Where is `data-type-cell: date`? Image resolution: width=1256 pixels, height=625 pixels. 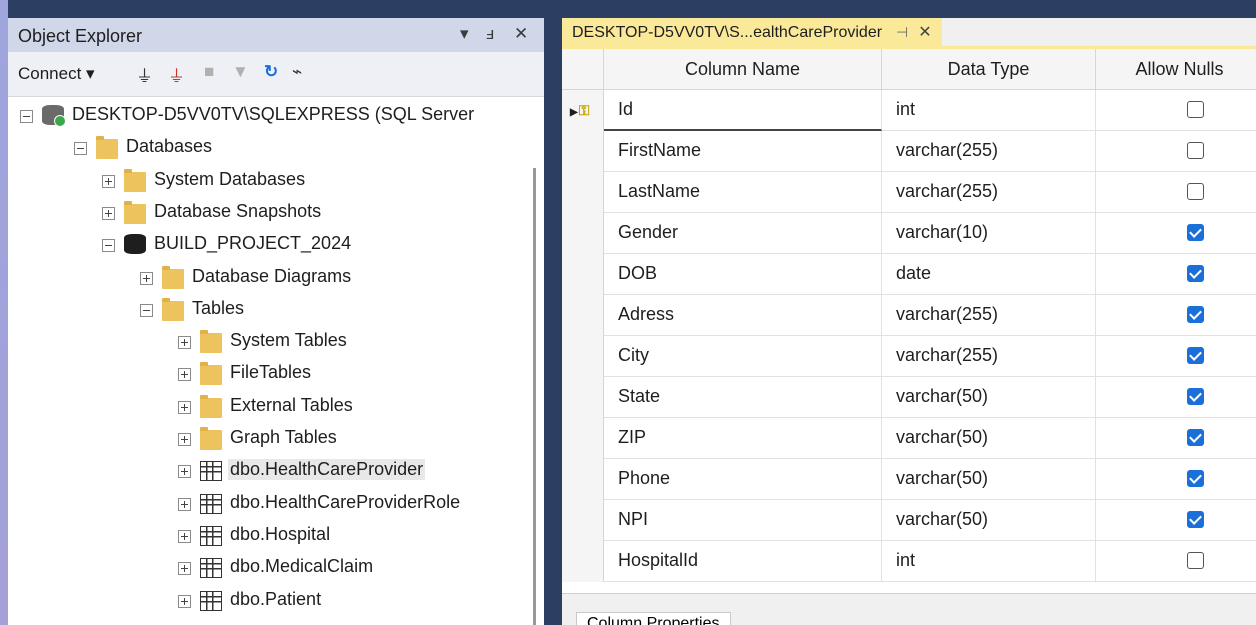 data-type-cell: date is located at coordinates (989, 274).